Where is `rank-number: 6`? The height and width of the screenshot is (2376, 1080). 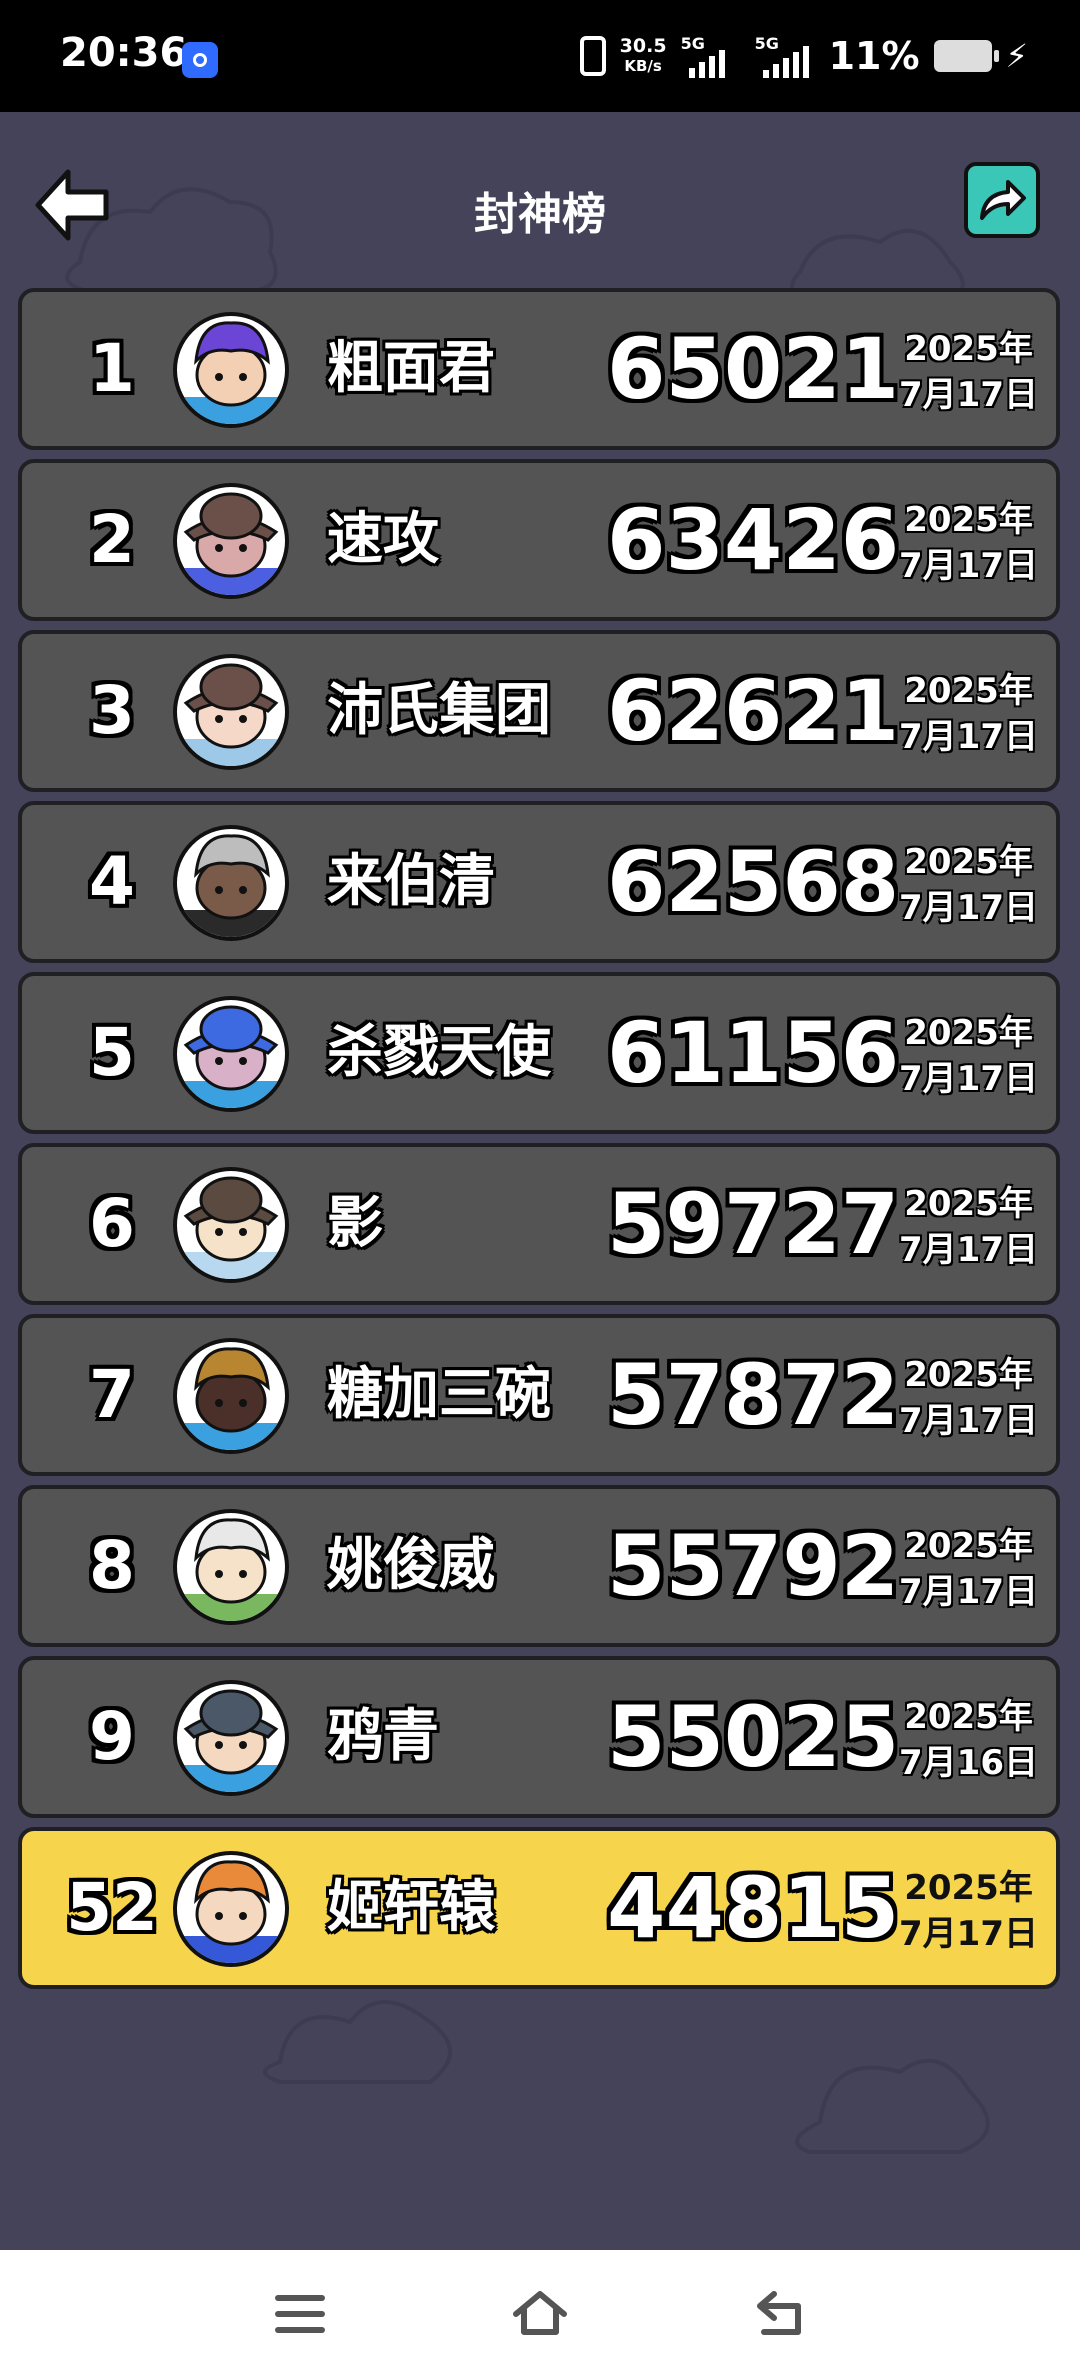
rank-number: 6 is located at coordinates (112, 1223).